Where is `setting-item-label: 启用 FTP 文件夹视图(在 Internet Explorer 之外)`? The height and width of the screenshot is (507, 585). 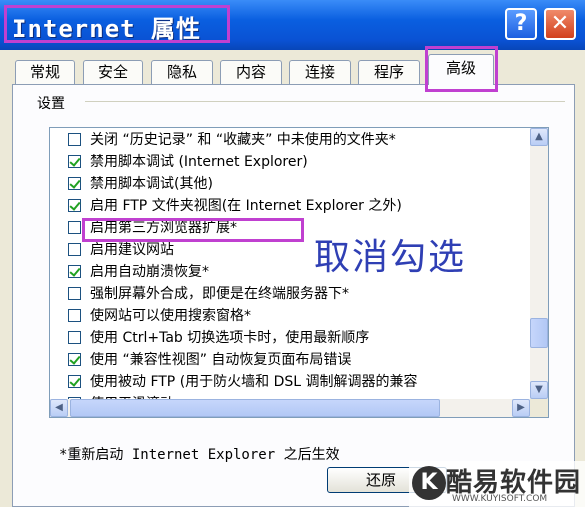 setting-item-label: 启用 FTP 文件夹视图(在 Internet Explorer 之外) is located at coordinates (246, 206).